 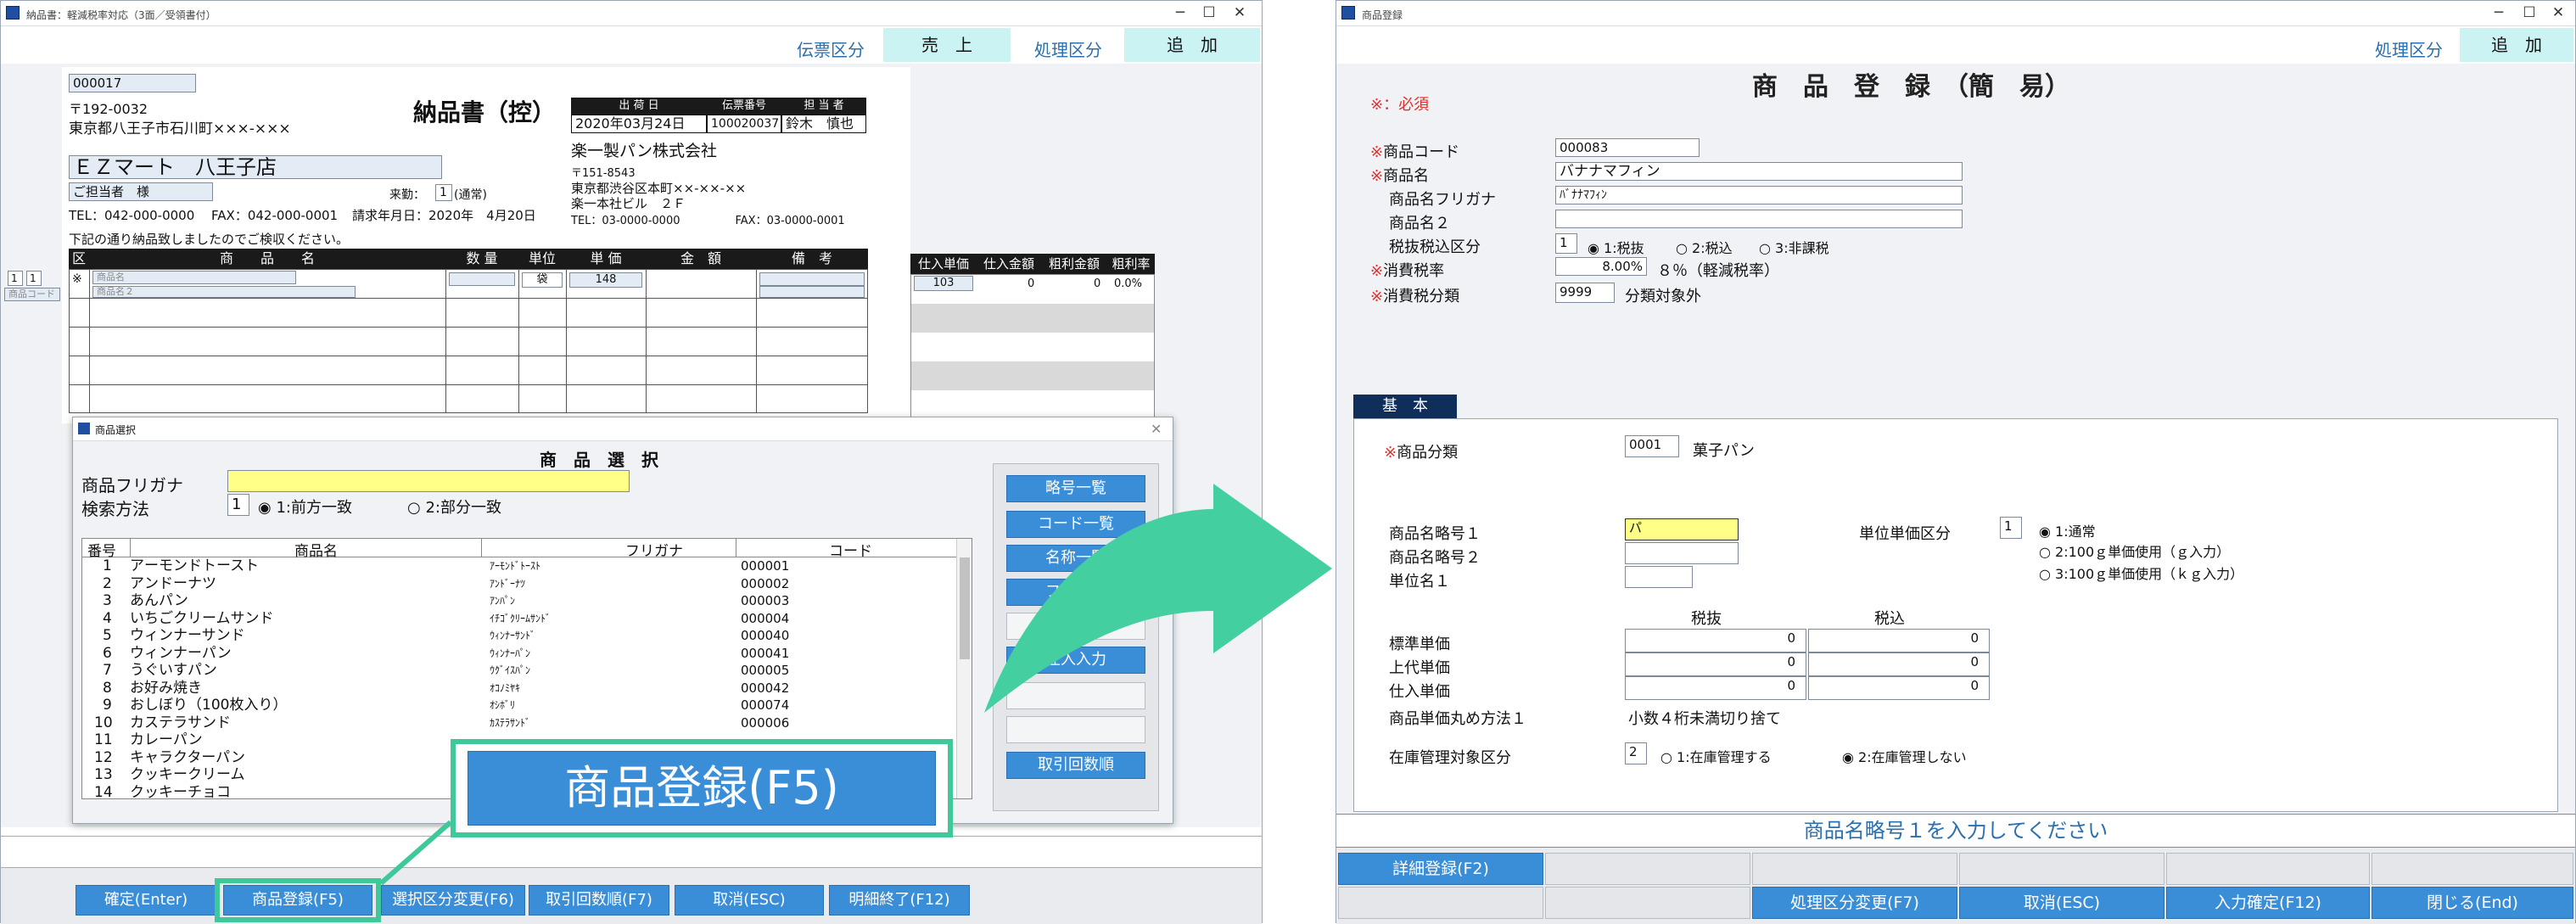 I want to click on abbr1-field: パ, so click(x=1682, y=529).